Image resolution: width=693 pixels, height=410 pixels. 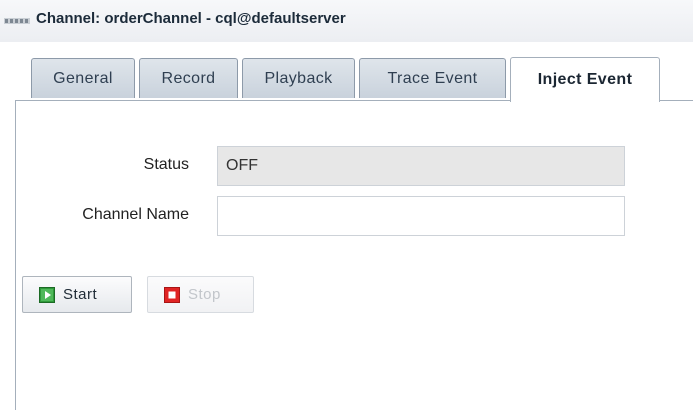 I want to click on stop-button: Stop, so click(x=200, y=294).